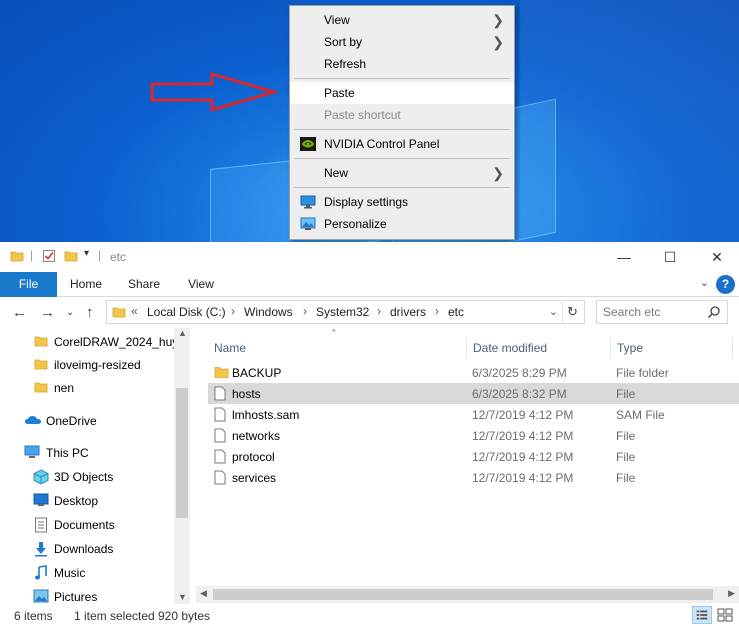 This screenshot has width=739, height=626. Describe the element at coordinates (402, 202) in the screenshot. I see `menu-item-display-settings: Display settings` at that location.